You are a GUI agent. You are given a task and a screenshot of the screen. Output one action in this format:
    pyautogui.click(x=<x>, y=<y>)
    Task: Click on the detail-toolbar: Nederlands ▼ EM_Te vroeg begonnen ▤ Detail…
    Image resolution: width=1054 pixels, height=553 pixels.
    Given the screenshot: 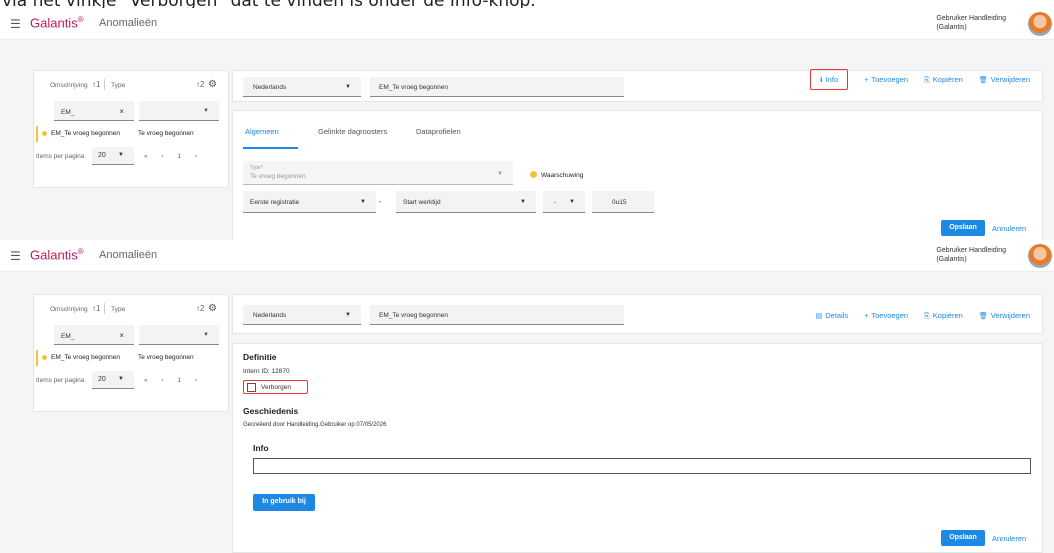 What is the action you would take?
    pyautogui.click(x=637, y=314)
    